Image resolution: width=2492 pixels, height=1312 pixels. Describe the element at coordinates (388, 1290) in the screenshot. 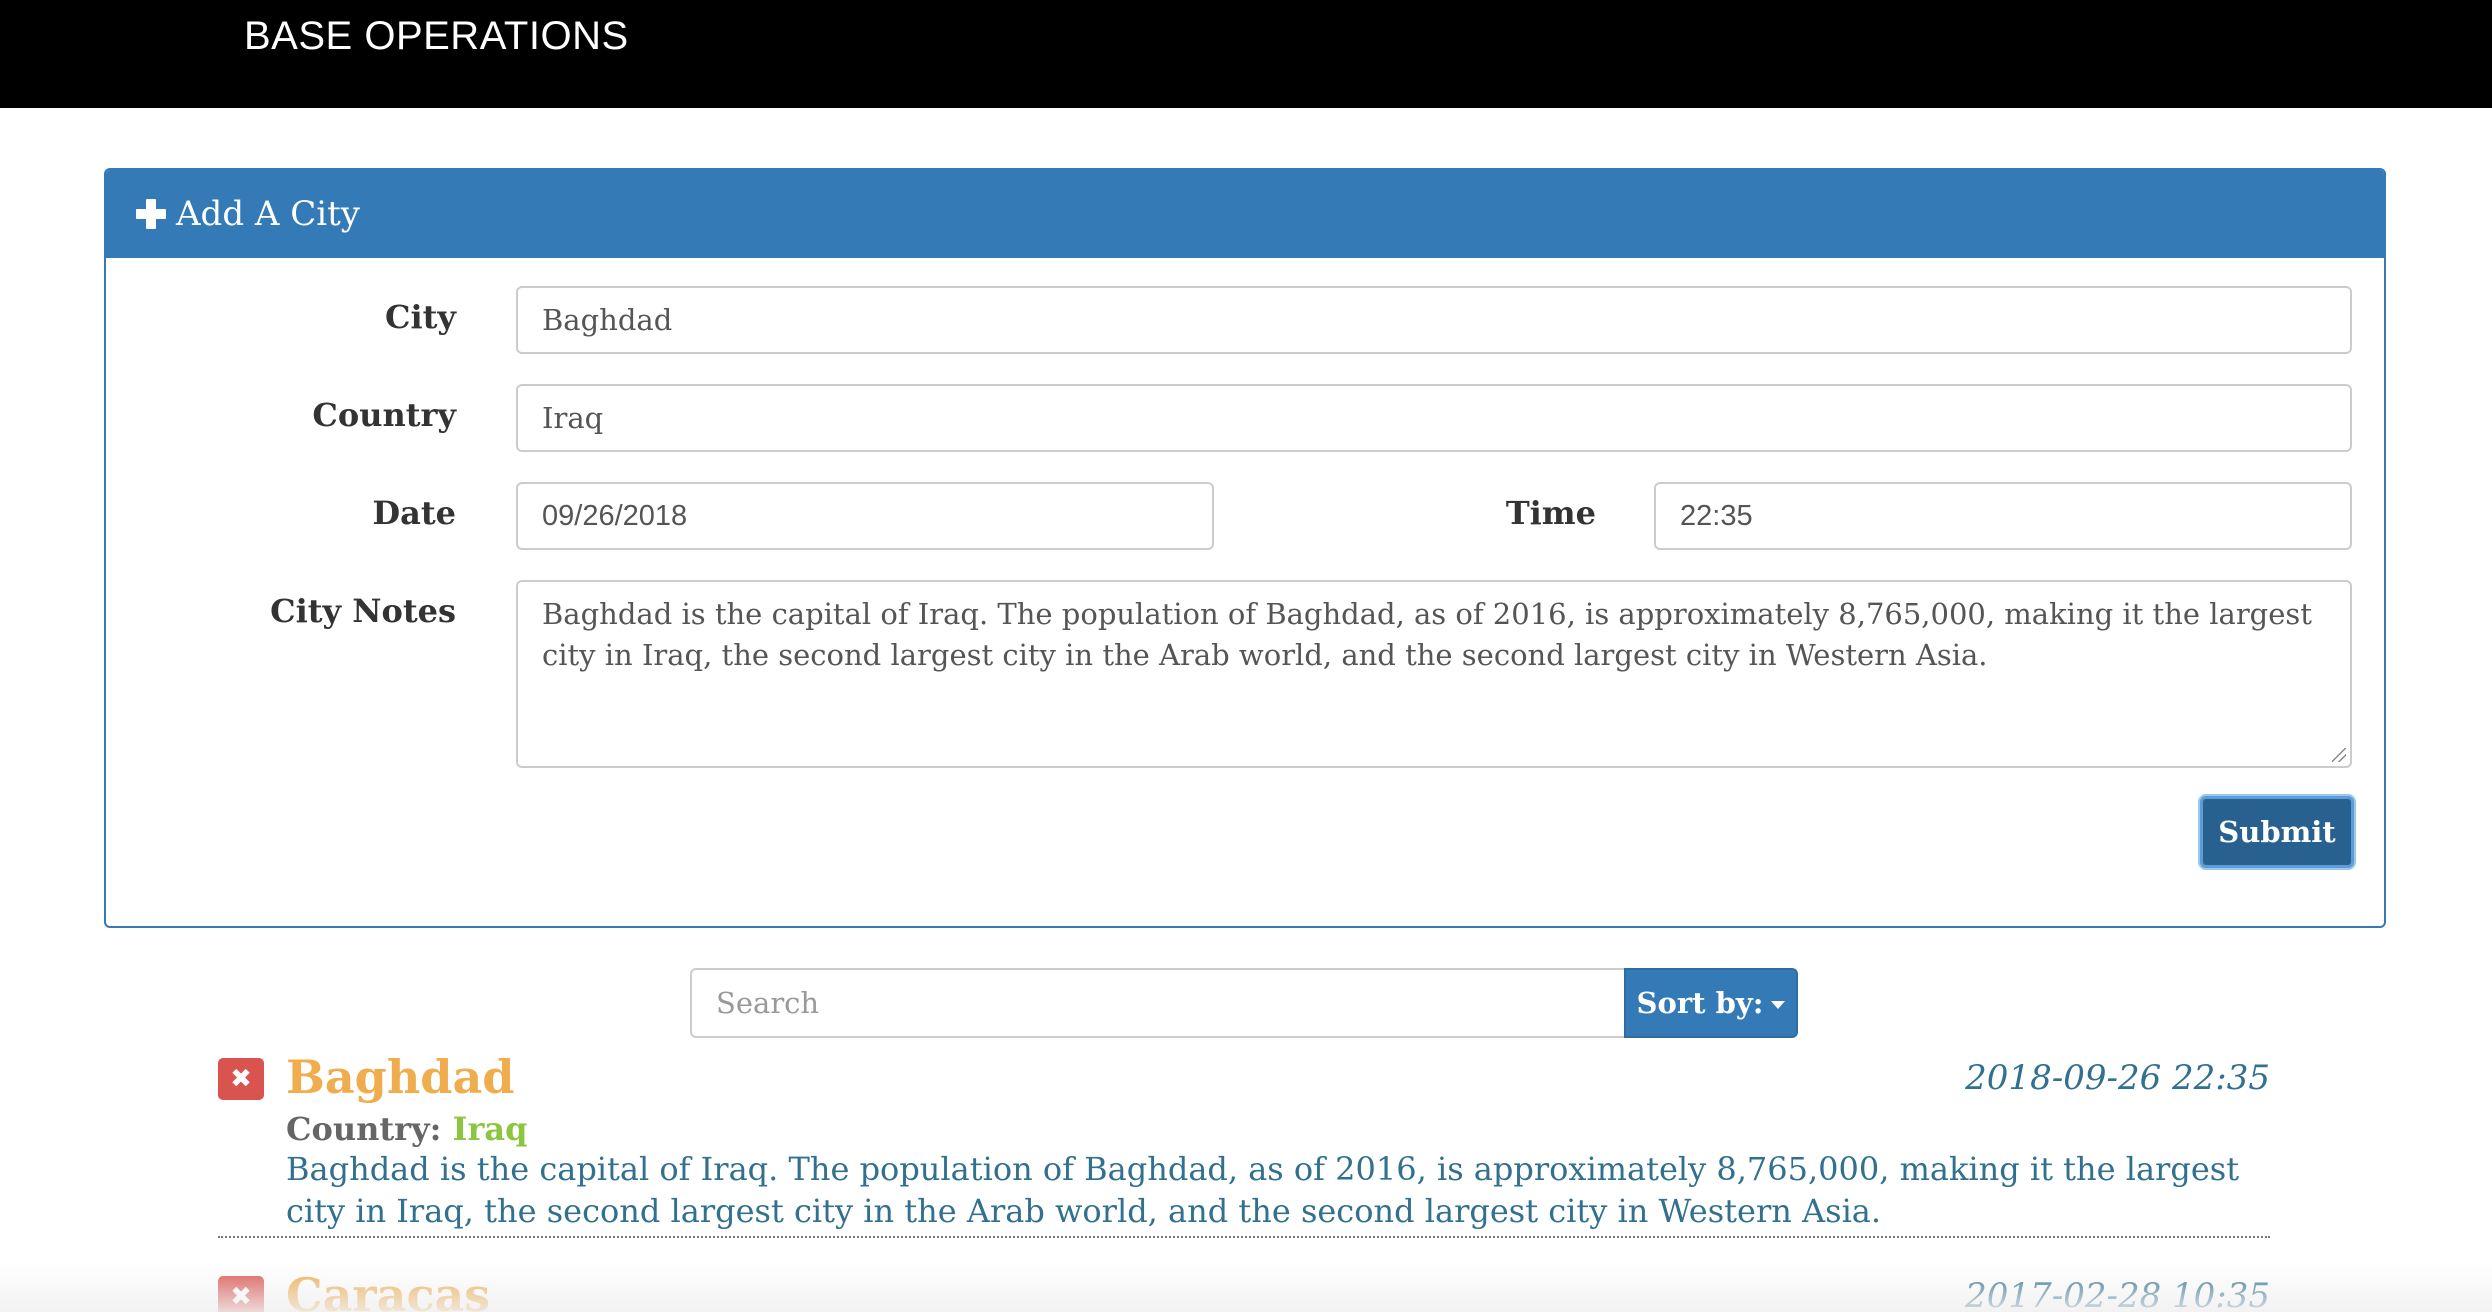

I see `city-name: Caracas` at that location.